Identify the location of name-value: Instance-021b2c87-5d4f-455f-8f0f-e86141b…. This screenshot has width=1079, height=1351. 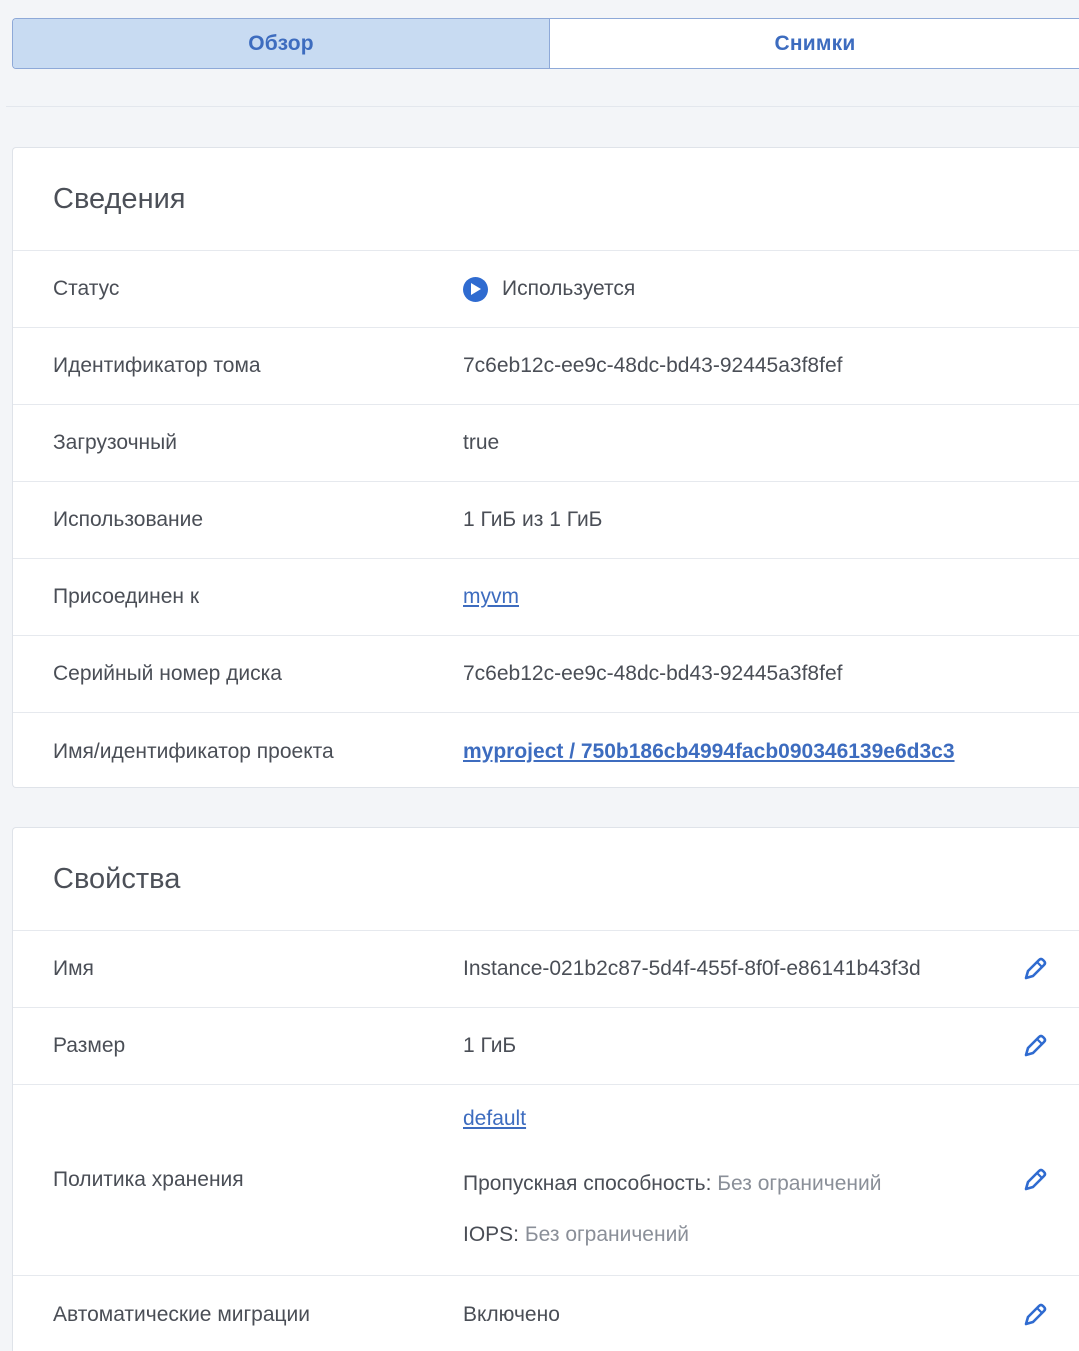
(692, 968).